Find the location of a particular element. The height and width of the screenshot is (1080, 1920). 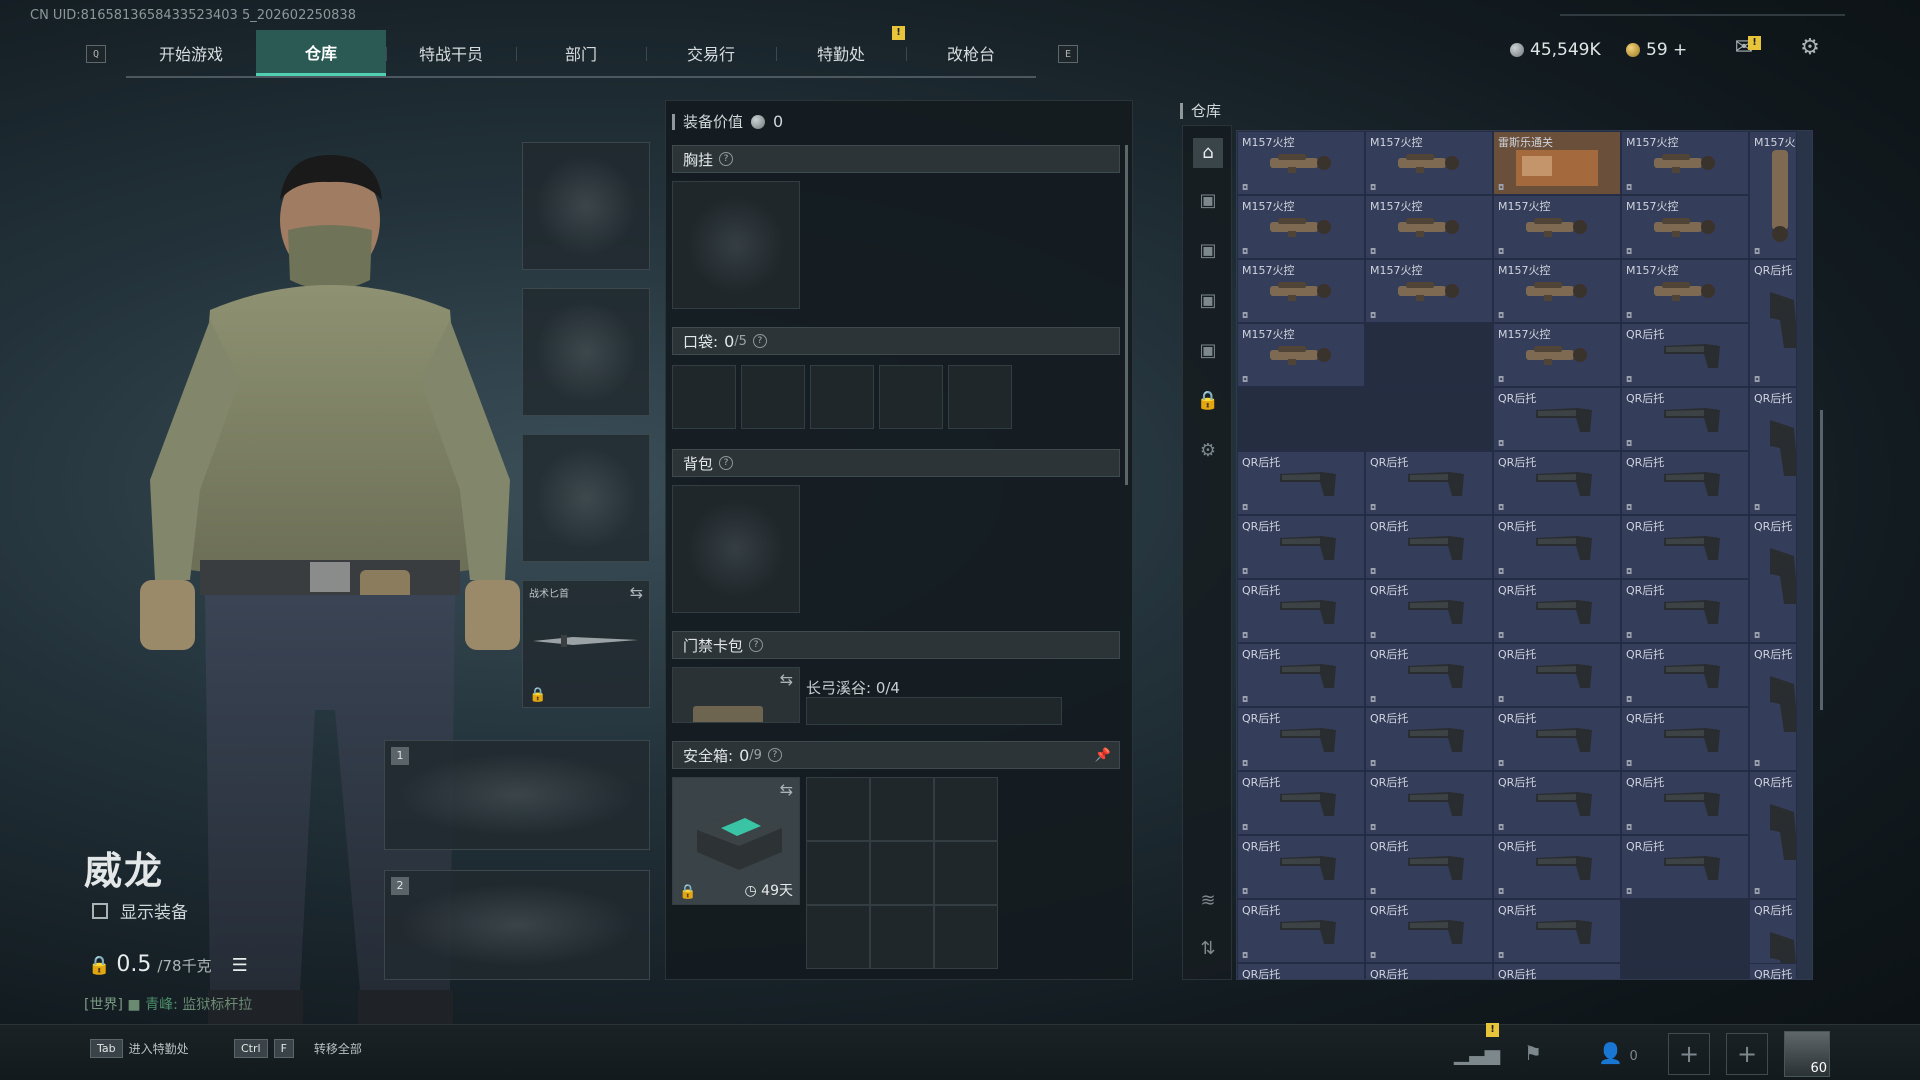

warehouse-tab-iv-icon: ▣ is located at coordinates (1208, 251).